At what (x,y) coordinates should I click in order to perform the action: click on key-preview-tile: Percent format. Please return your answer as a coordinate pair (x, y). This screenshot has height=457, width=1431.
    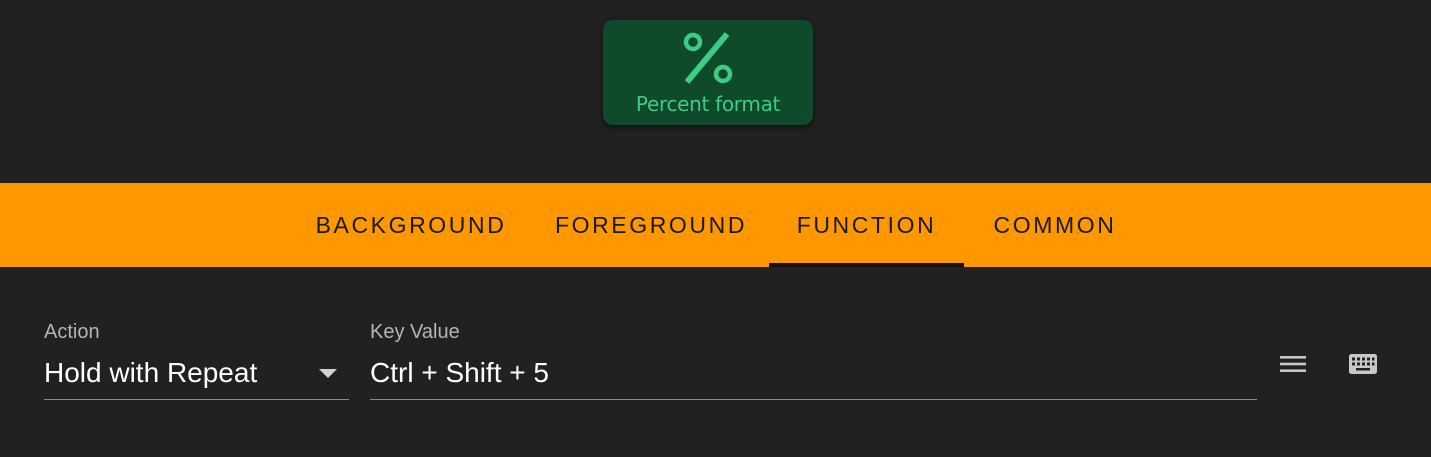
    Looking at the image, I should click on (708, 72).